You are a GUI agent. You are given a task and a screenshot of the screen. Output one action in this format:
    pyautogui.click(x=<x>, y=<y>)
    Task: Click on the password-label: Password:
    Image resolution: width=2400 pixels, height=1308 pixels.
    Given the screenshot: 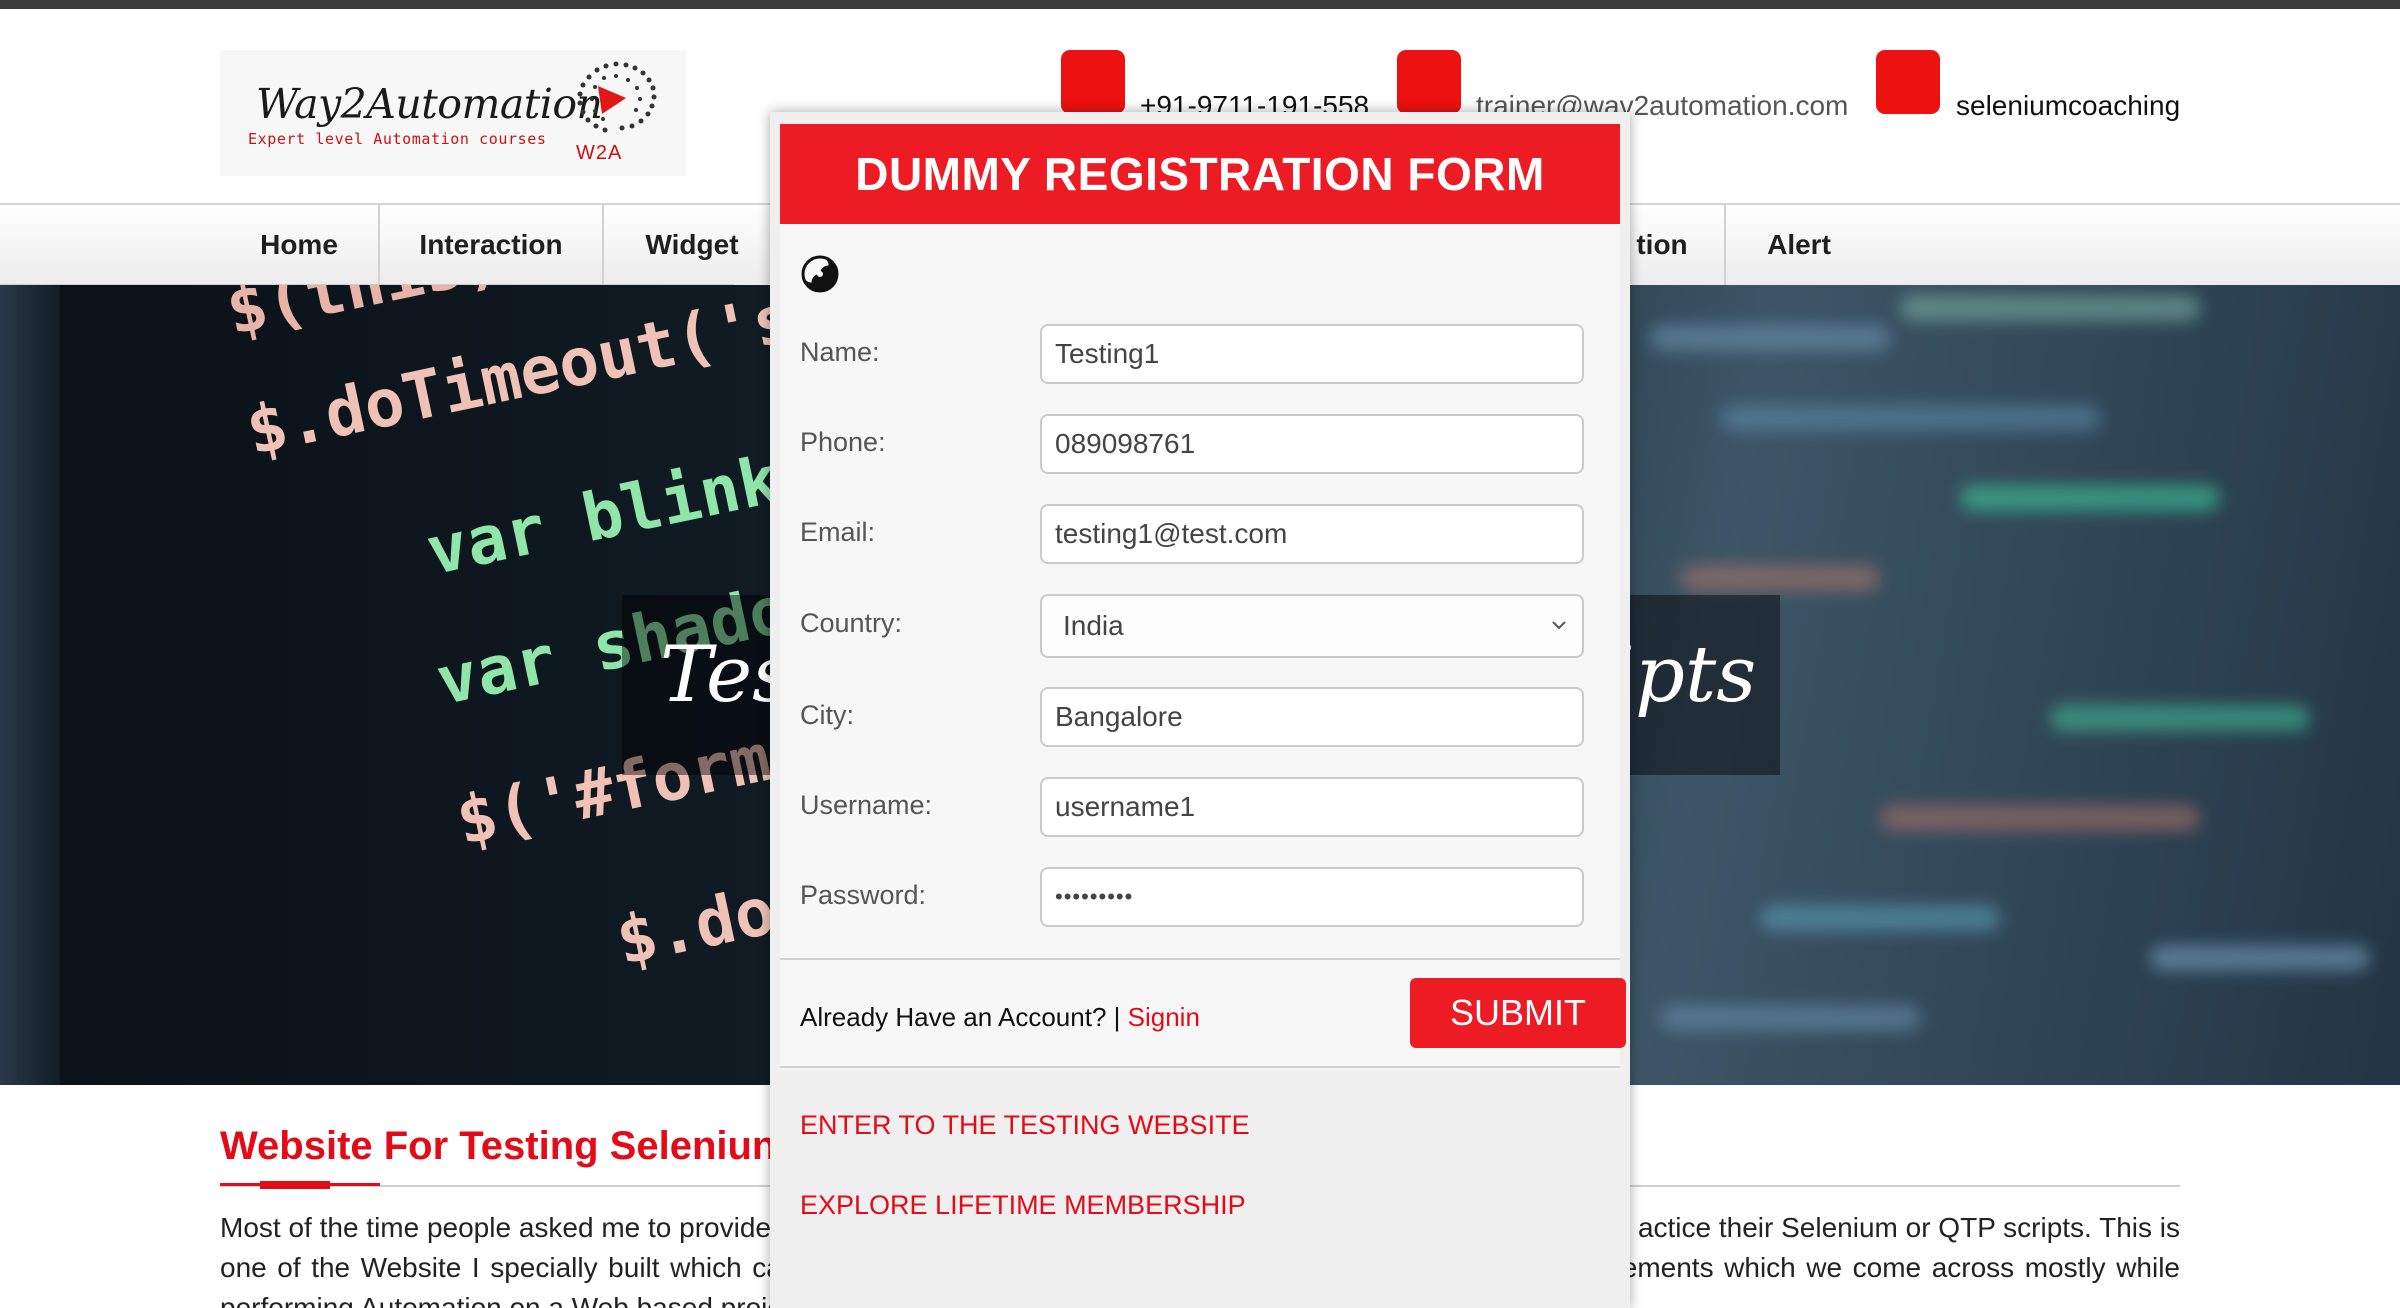 What is the action you would take?
    pyautogui.click(x=863, y=895)
    